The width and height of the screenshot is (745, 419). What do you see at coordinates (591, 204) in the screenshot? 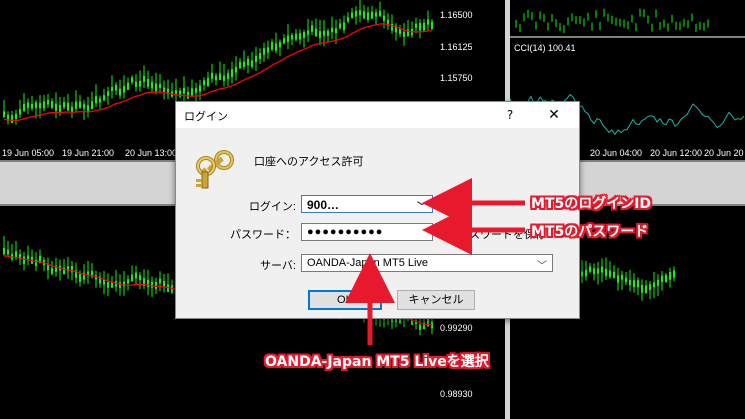
I see `annotation-login-id: MT5のログインID` at bounding box center [591, 204].